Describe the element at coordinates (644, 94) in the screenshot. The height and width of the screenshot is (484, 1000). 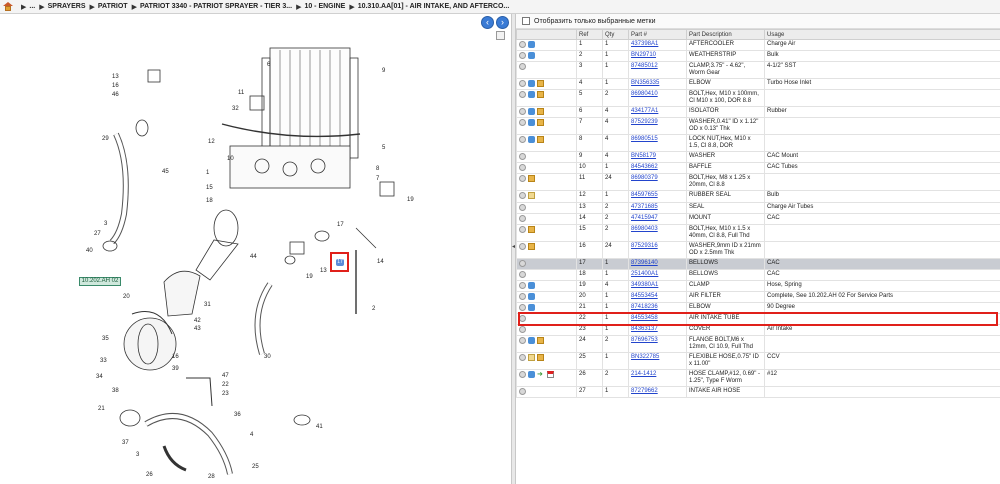
I see `part-number-link: 86980410` at that location.